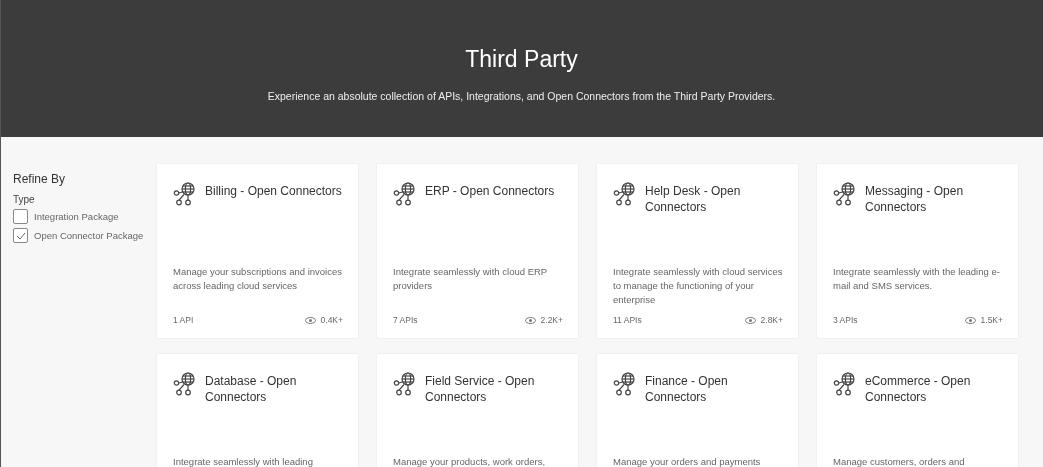 This screenshot has height=467, width=1043. I want to click on card-title: Help Desk - Open Connectors, so click(693, 199).